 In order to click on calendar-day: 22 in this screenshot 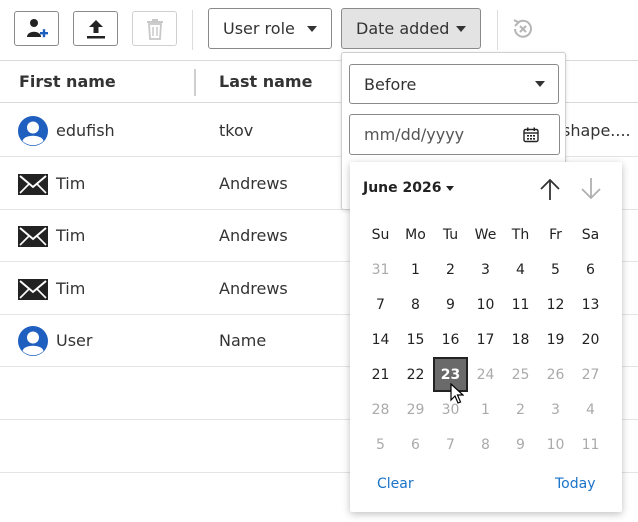, I will do `click(415, 374)`.